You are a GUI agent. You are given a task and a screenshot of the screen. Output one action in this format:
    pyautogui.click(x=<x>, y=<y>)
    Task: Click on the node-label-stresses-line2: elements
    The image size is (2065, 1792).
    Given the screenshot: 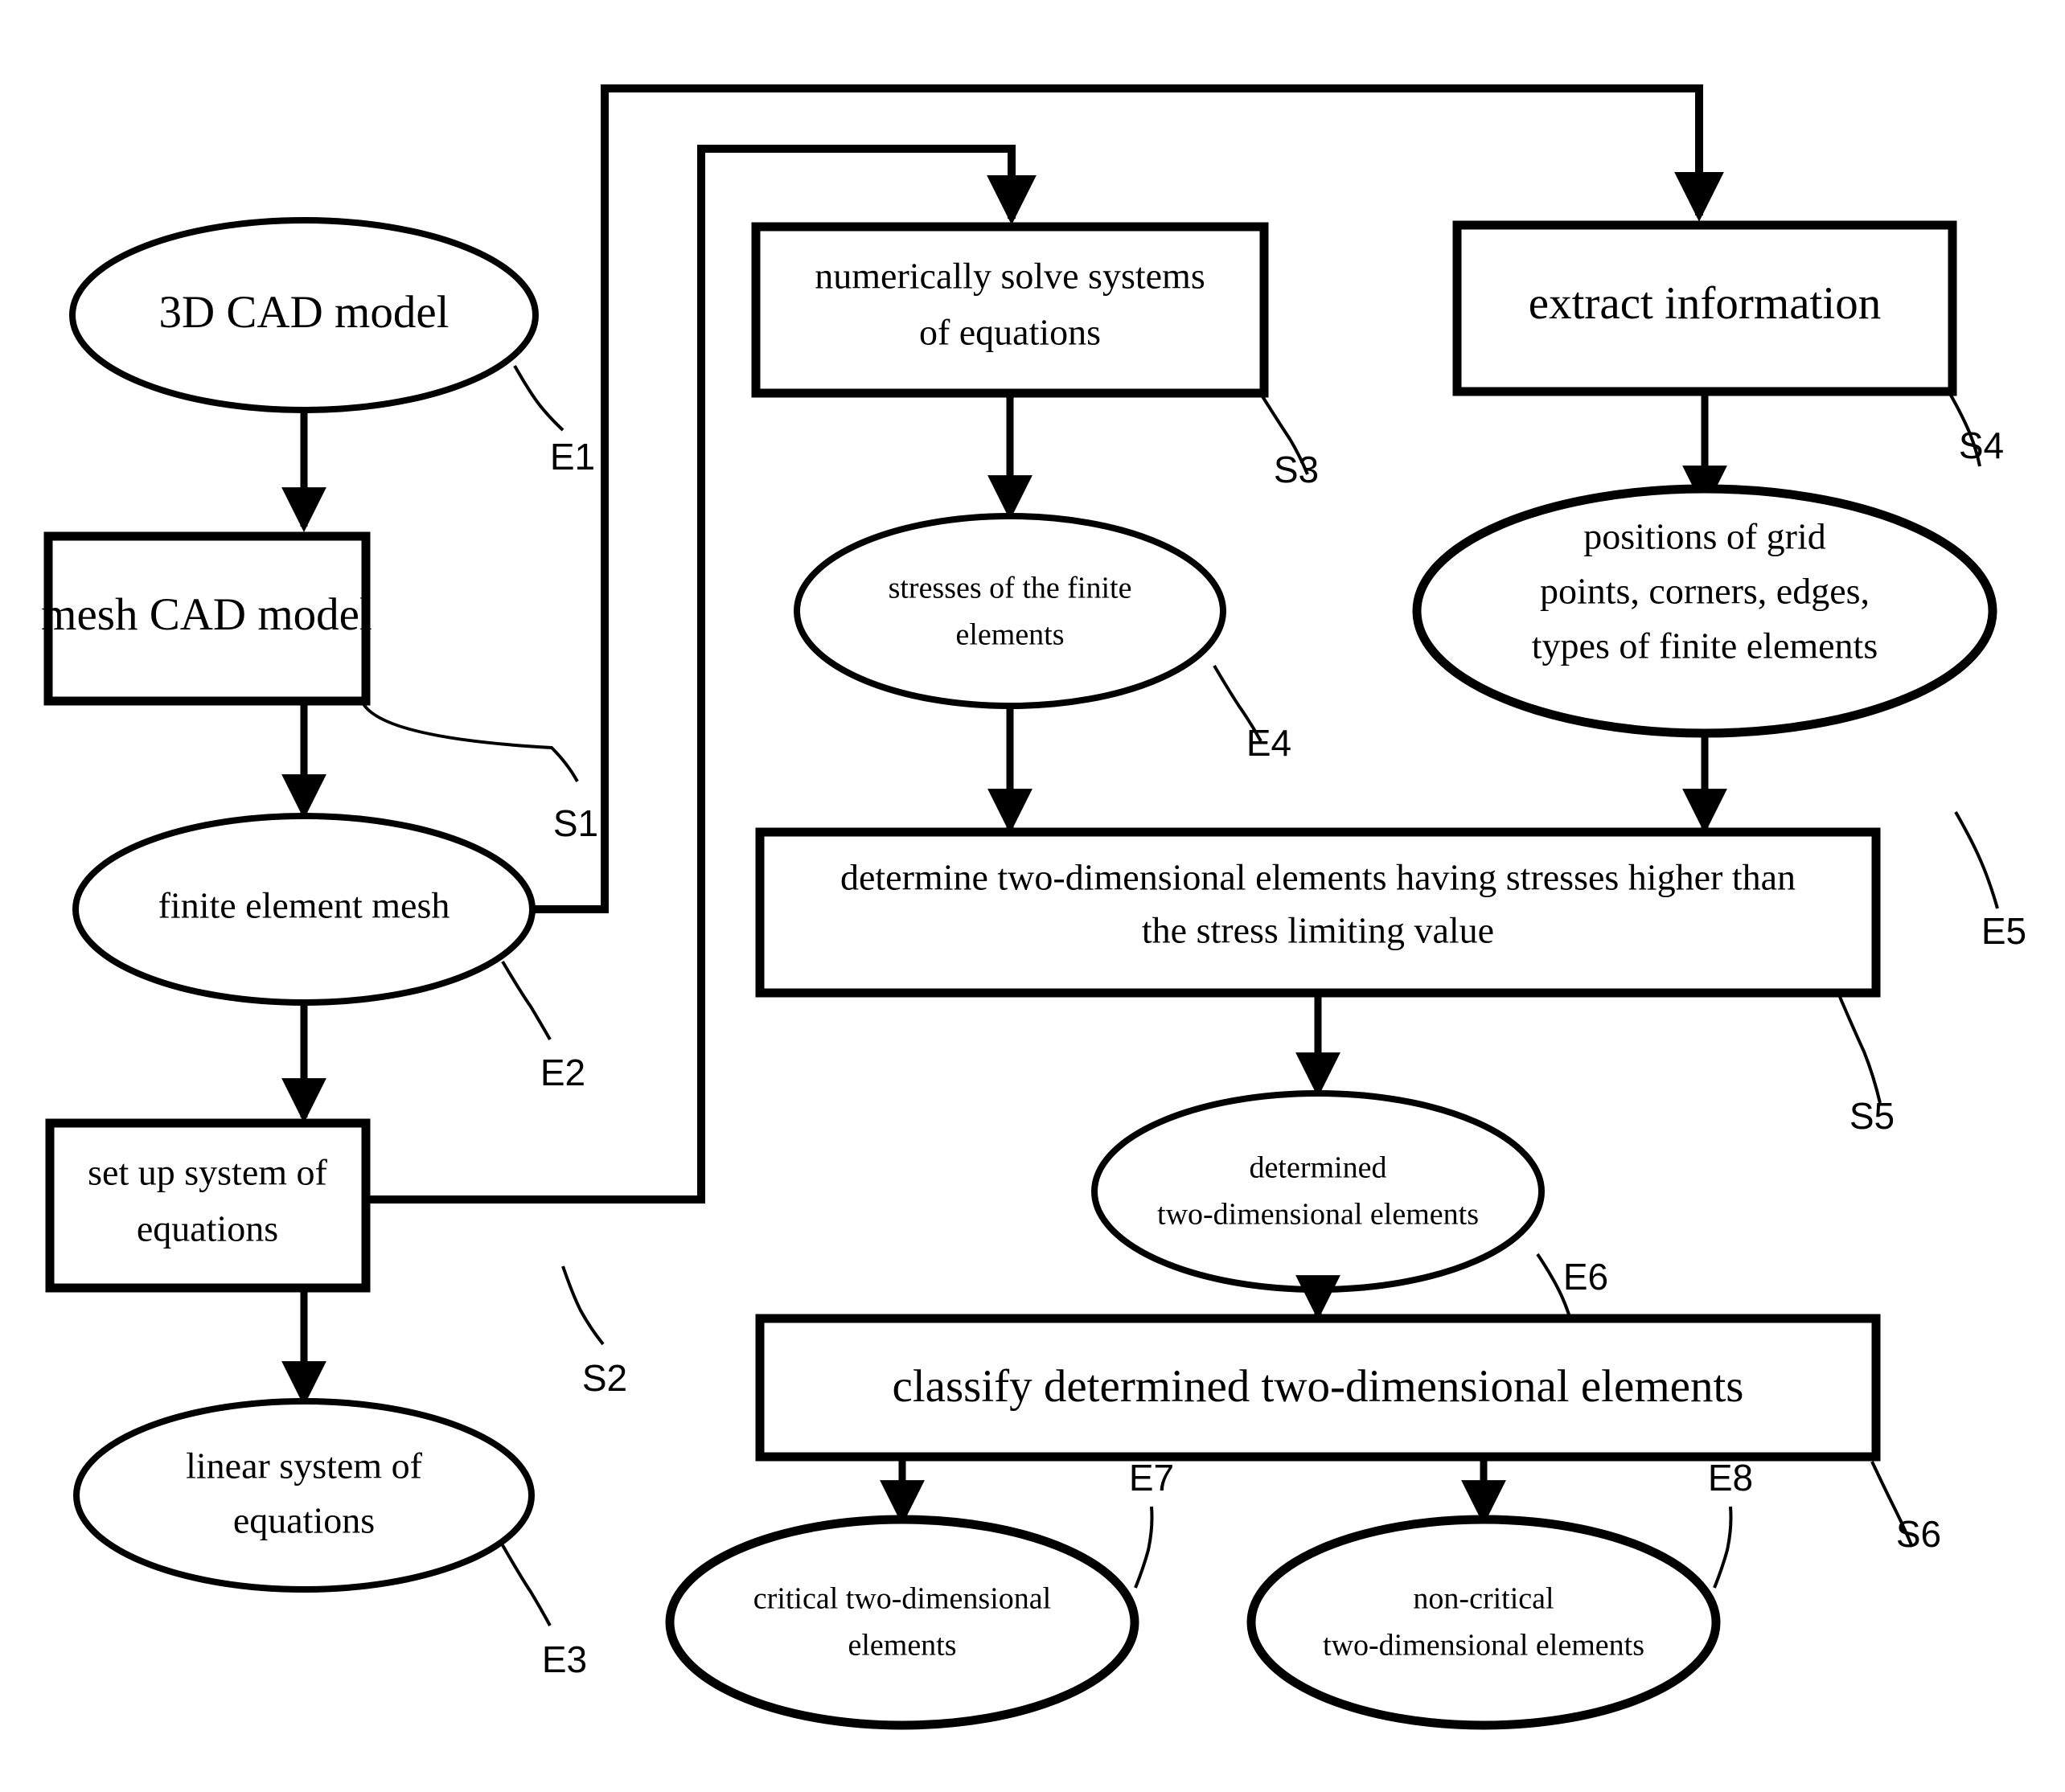 What is the action you would take?
    pyautogui.click(x=1009, y=635)
    